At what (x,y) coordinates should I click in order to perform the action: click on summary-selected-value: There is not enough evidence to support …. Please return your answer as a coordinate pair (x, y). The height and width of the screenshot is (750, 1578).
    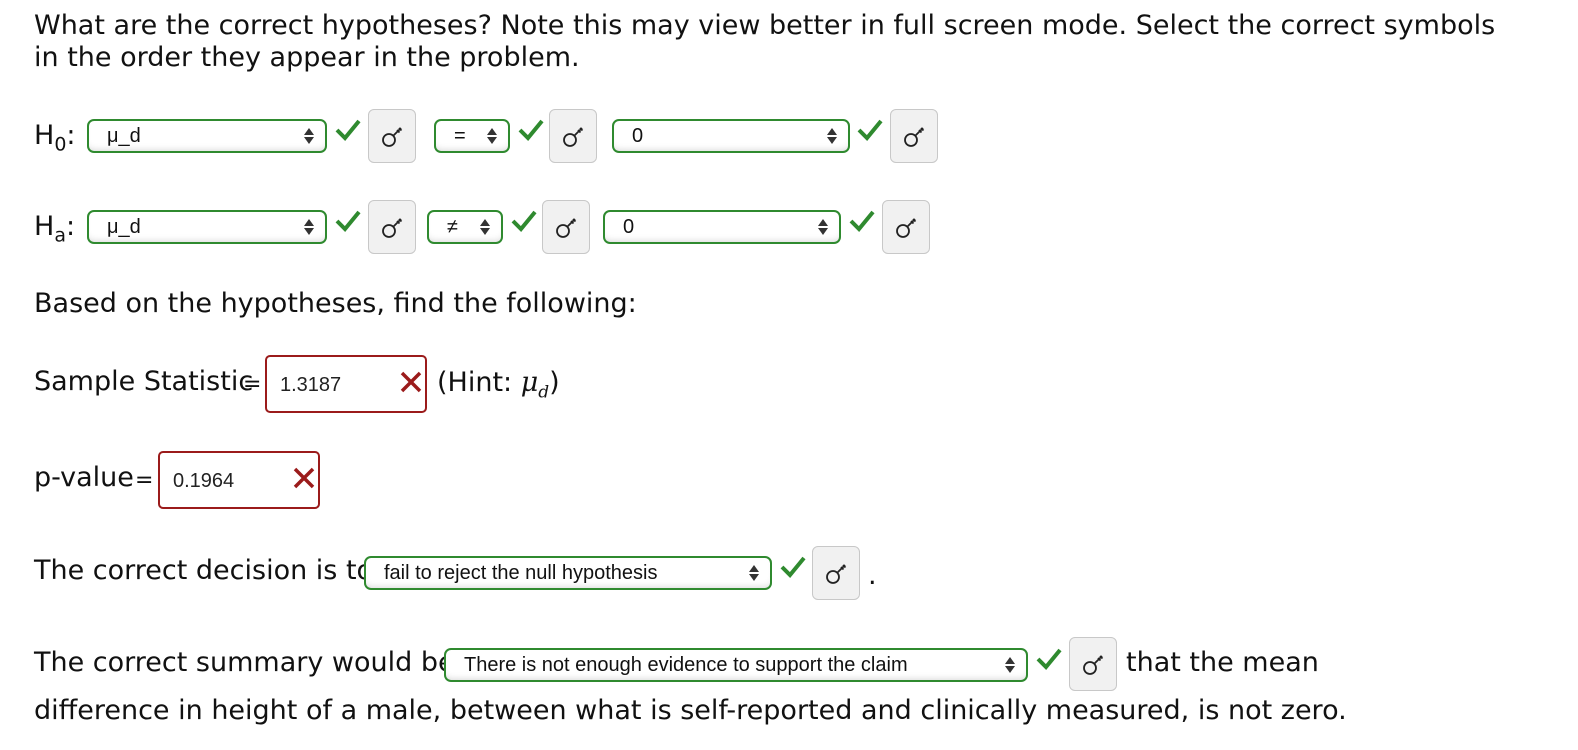
    Looking at the image, I should click on (686, 665).